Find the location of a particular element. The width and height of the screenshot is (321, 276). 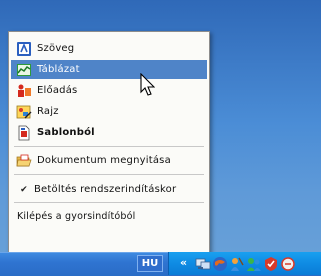

tray-expand-chevron-icon: « is located at coordinates (186, 263).